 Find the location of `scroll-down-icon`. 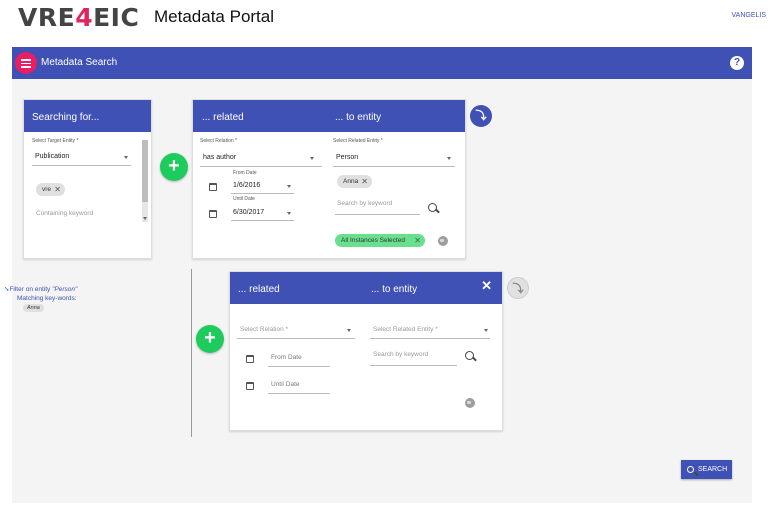

scroll-down-icon is located at coordinates (144, 218).